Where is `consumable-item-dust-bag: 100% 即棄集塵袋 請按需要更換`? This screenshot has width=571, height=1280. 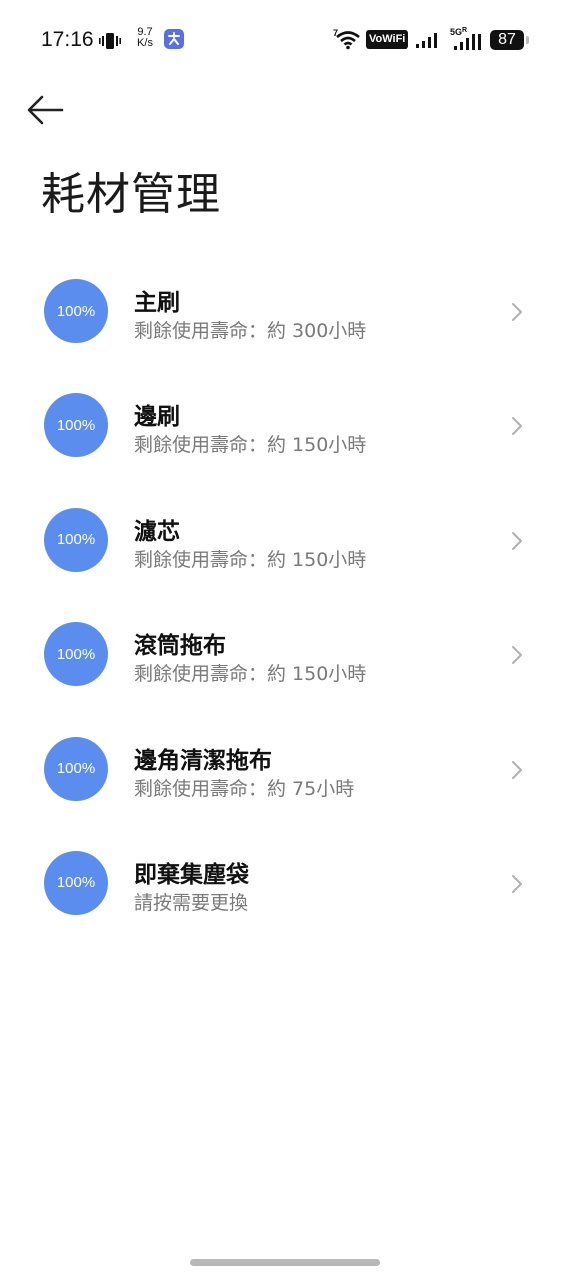 consumable-item-dust-bag: 100% 即棄集塵袋 請按需要更換 is located at coordinates (285, 882).